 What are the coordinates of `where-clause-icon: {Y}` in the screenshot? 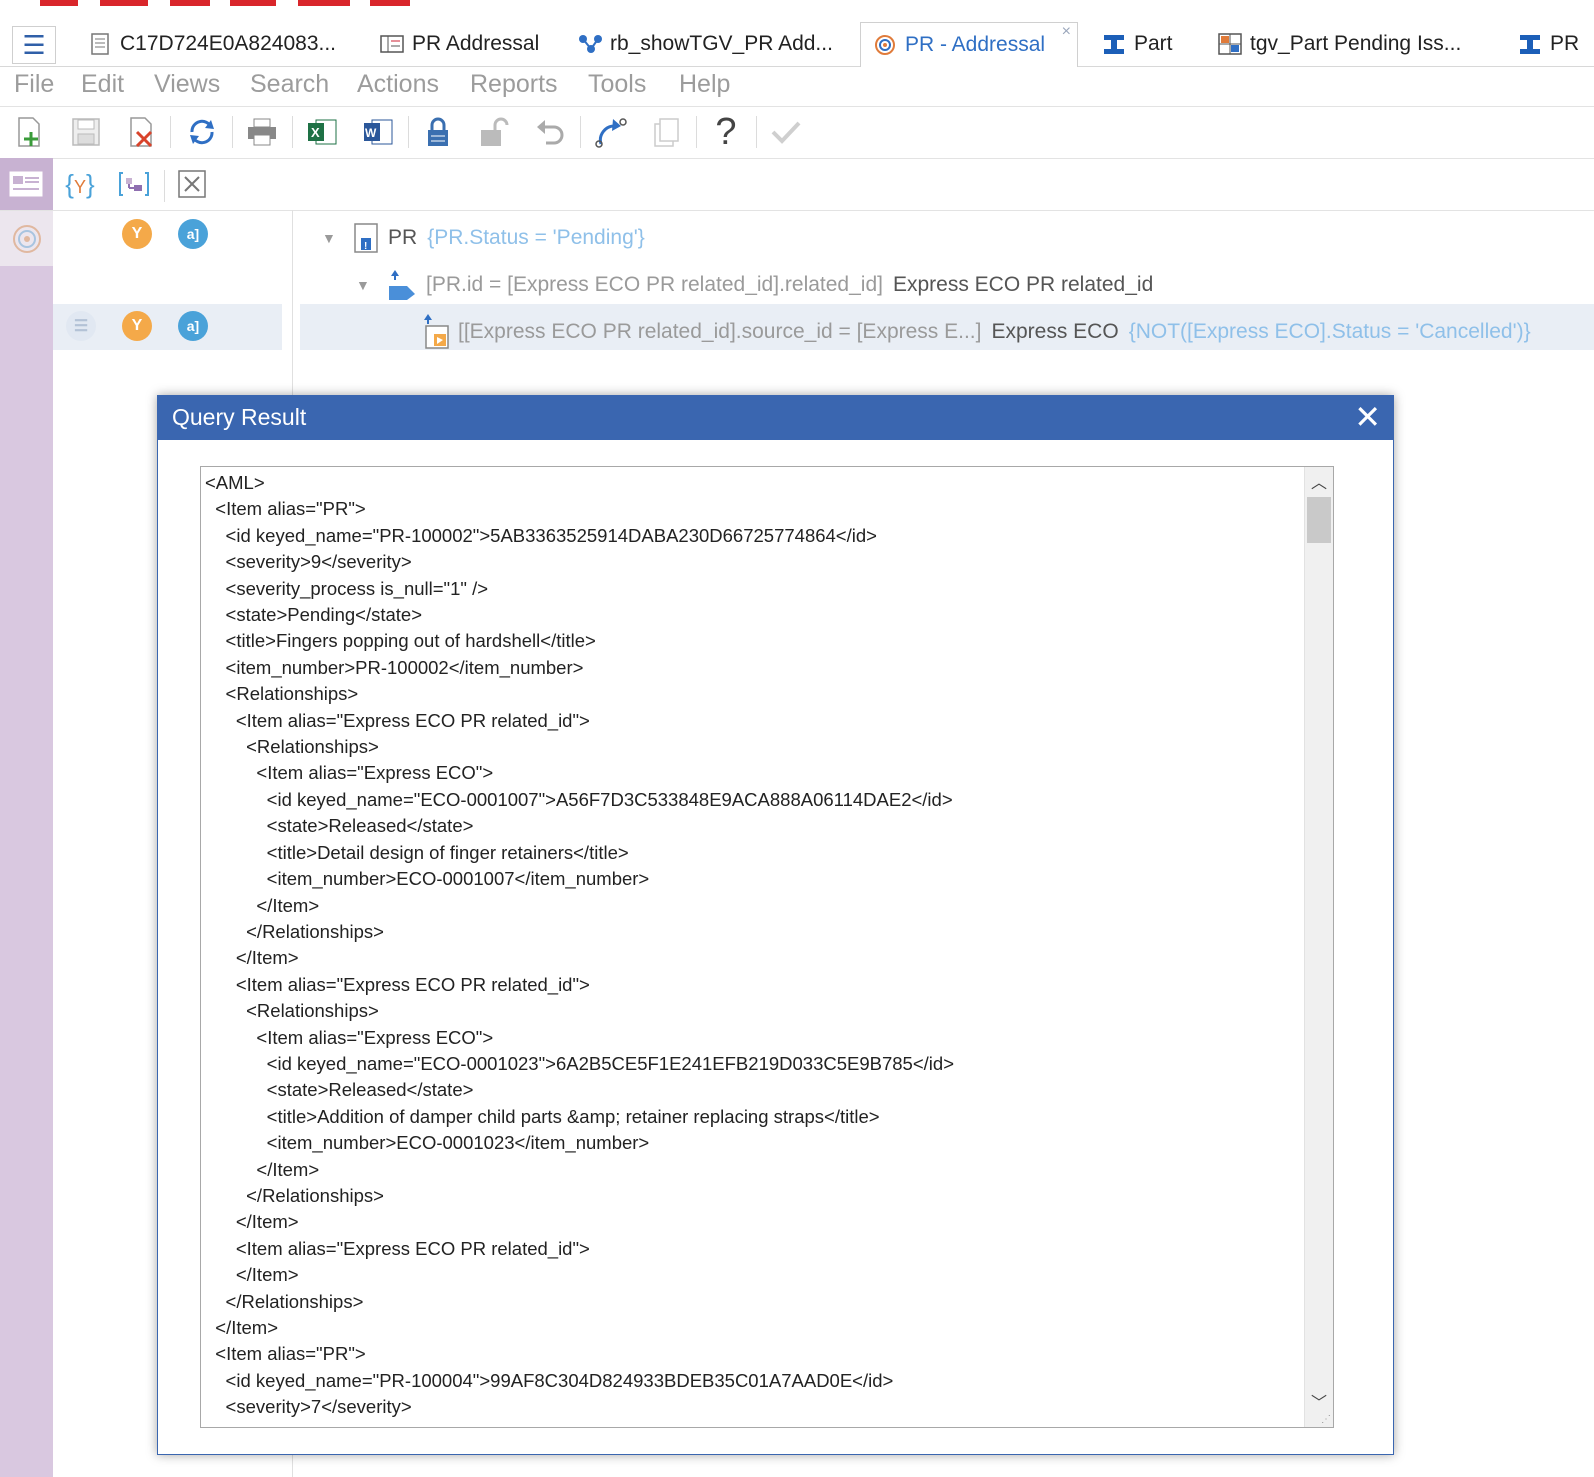 It's located at (80, 184).